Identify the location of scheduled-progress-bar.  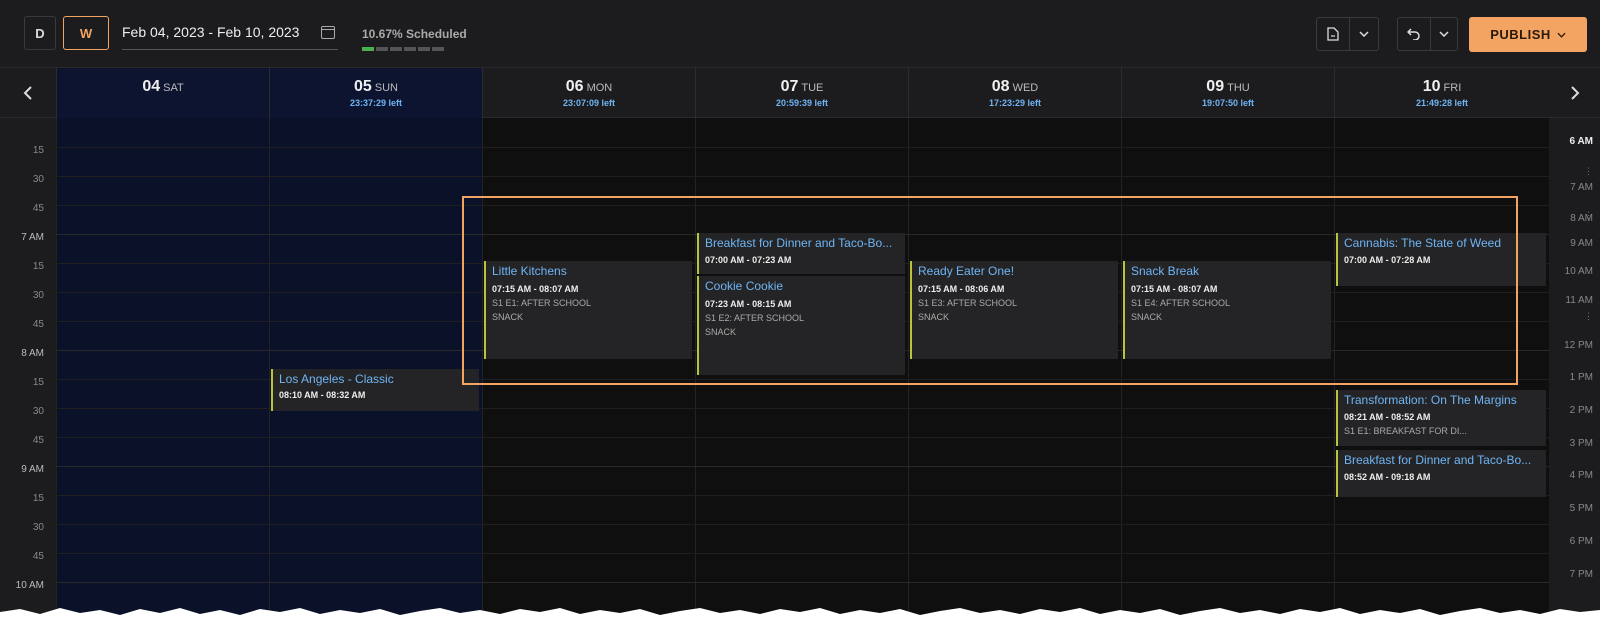
(403, 49).